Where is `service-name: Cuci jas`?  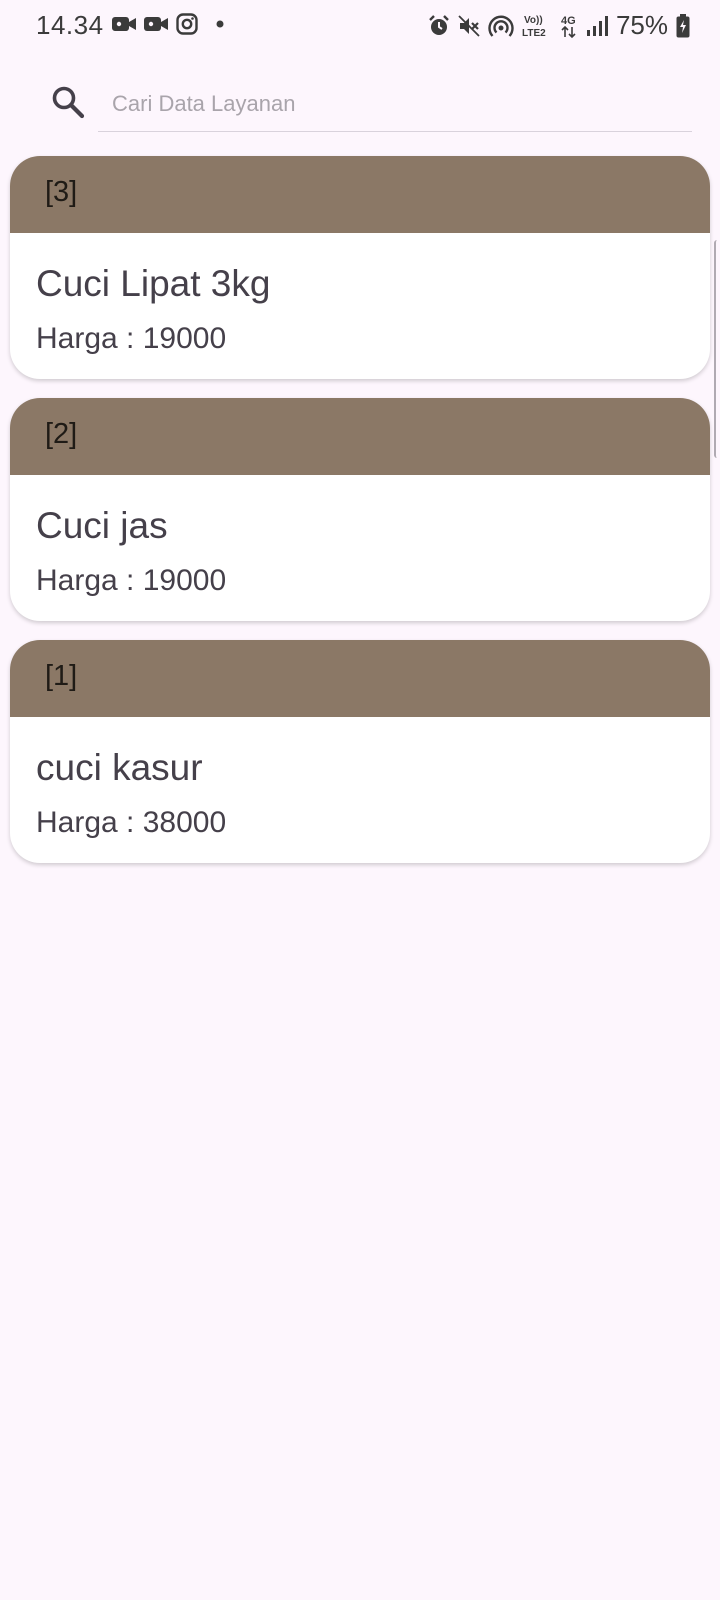
service-name: Cuci jas is located at coordinates (102, 525).